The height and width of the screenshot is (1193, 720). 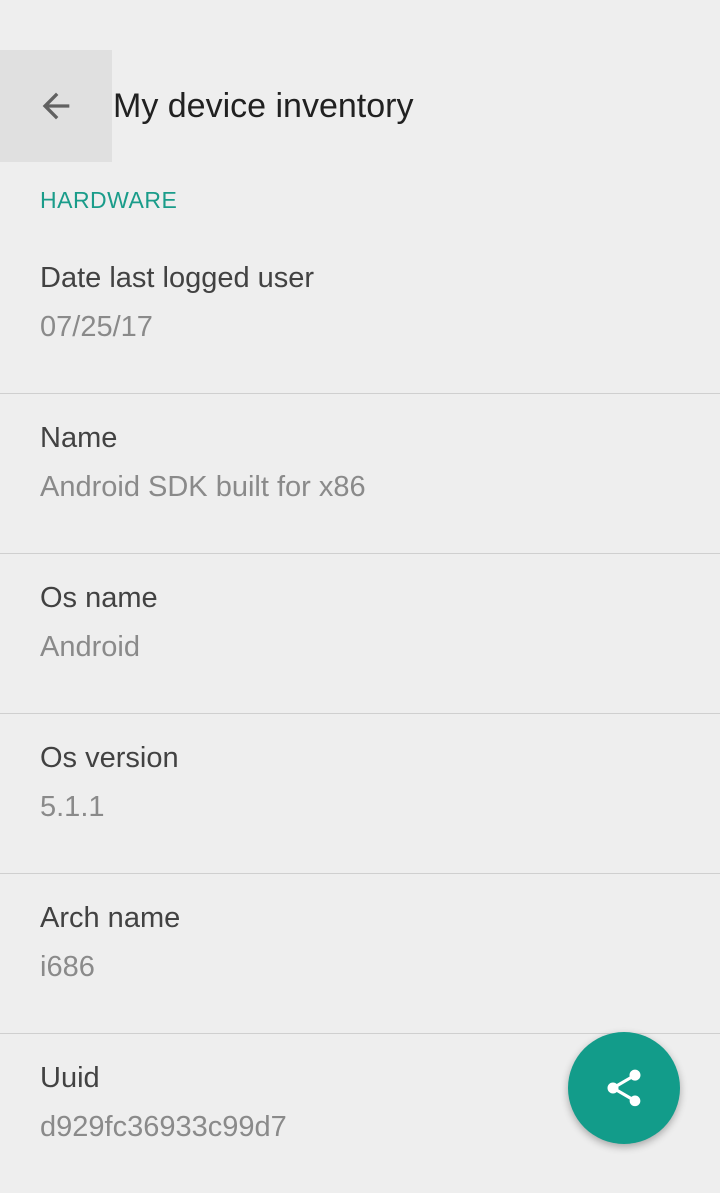 I want to click on item-label: Os version, so click(x=109, y=758).